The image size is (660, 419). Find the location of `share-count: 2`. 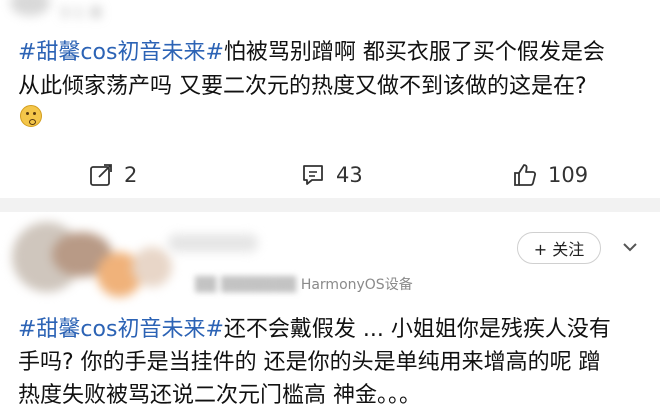

share-count: 2 is located at coordinates (131, 175).